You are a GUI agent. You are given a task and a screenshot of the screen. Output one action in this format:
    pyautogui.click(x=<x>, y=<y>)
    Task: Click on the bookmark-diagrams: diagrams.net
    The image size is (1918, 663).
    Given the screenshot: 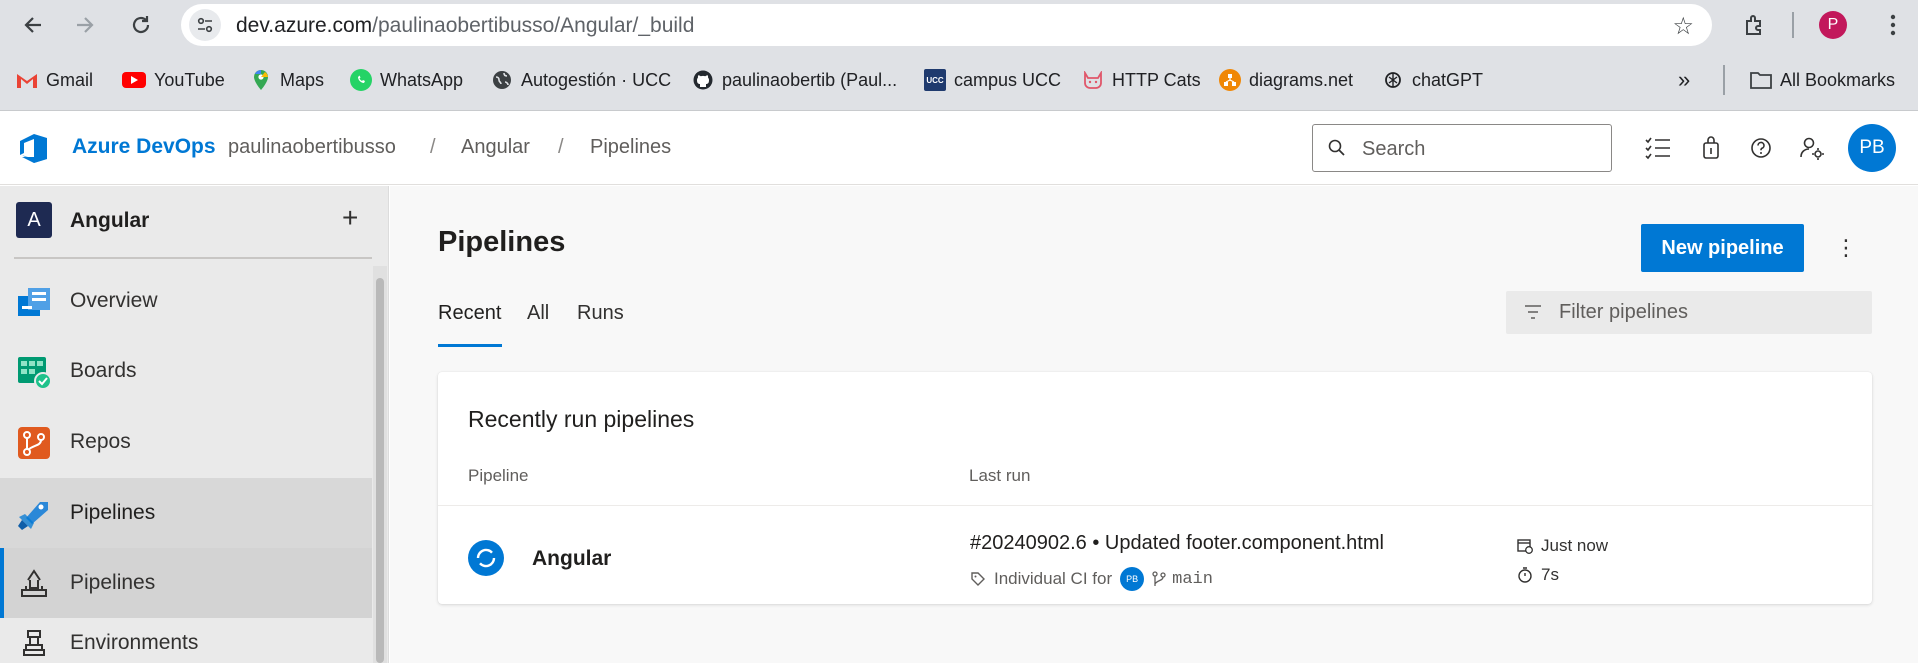 What is the action you would take?
    pyautogui.click(x=1286, y=80)
    